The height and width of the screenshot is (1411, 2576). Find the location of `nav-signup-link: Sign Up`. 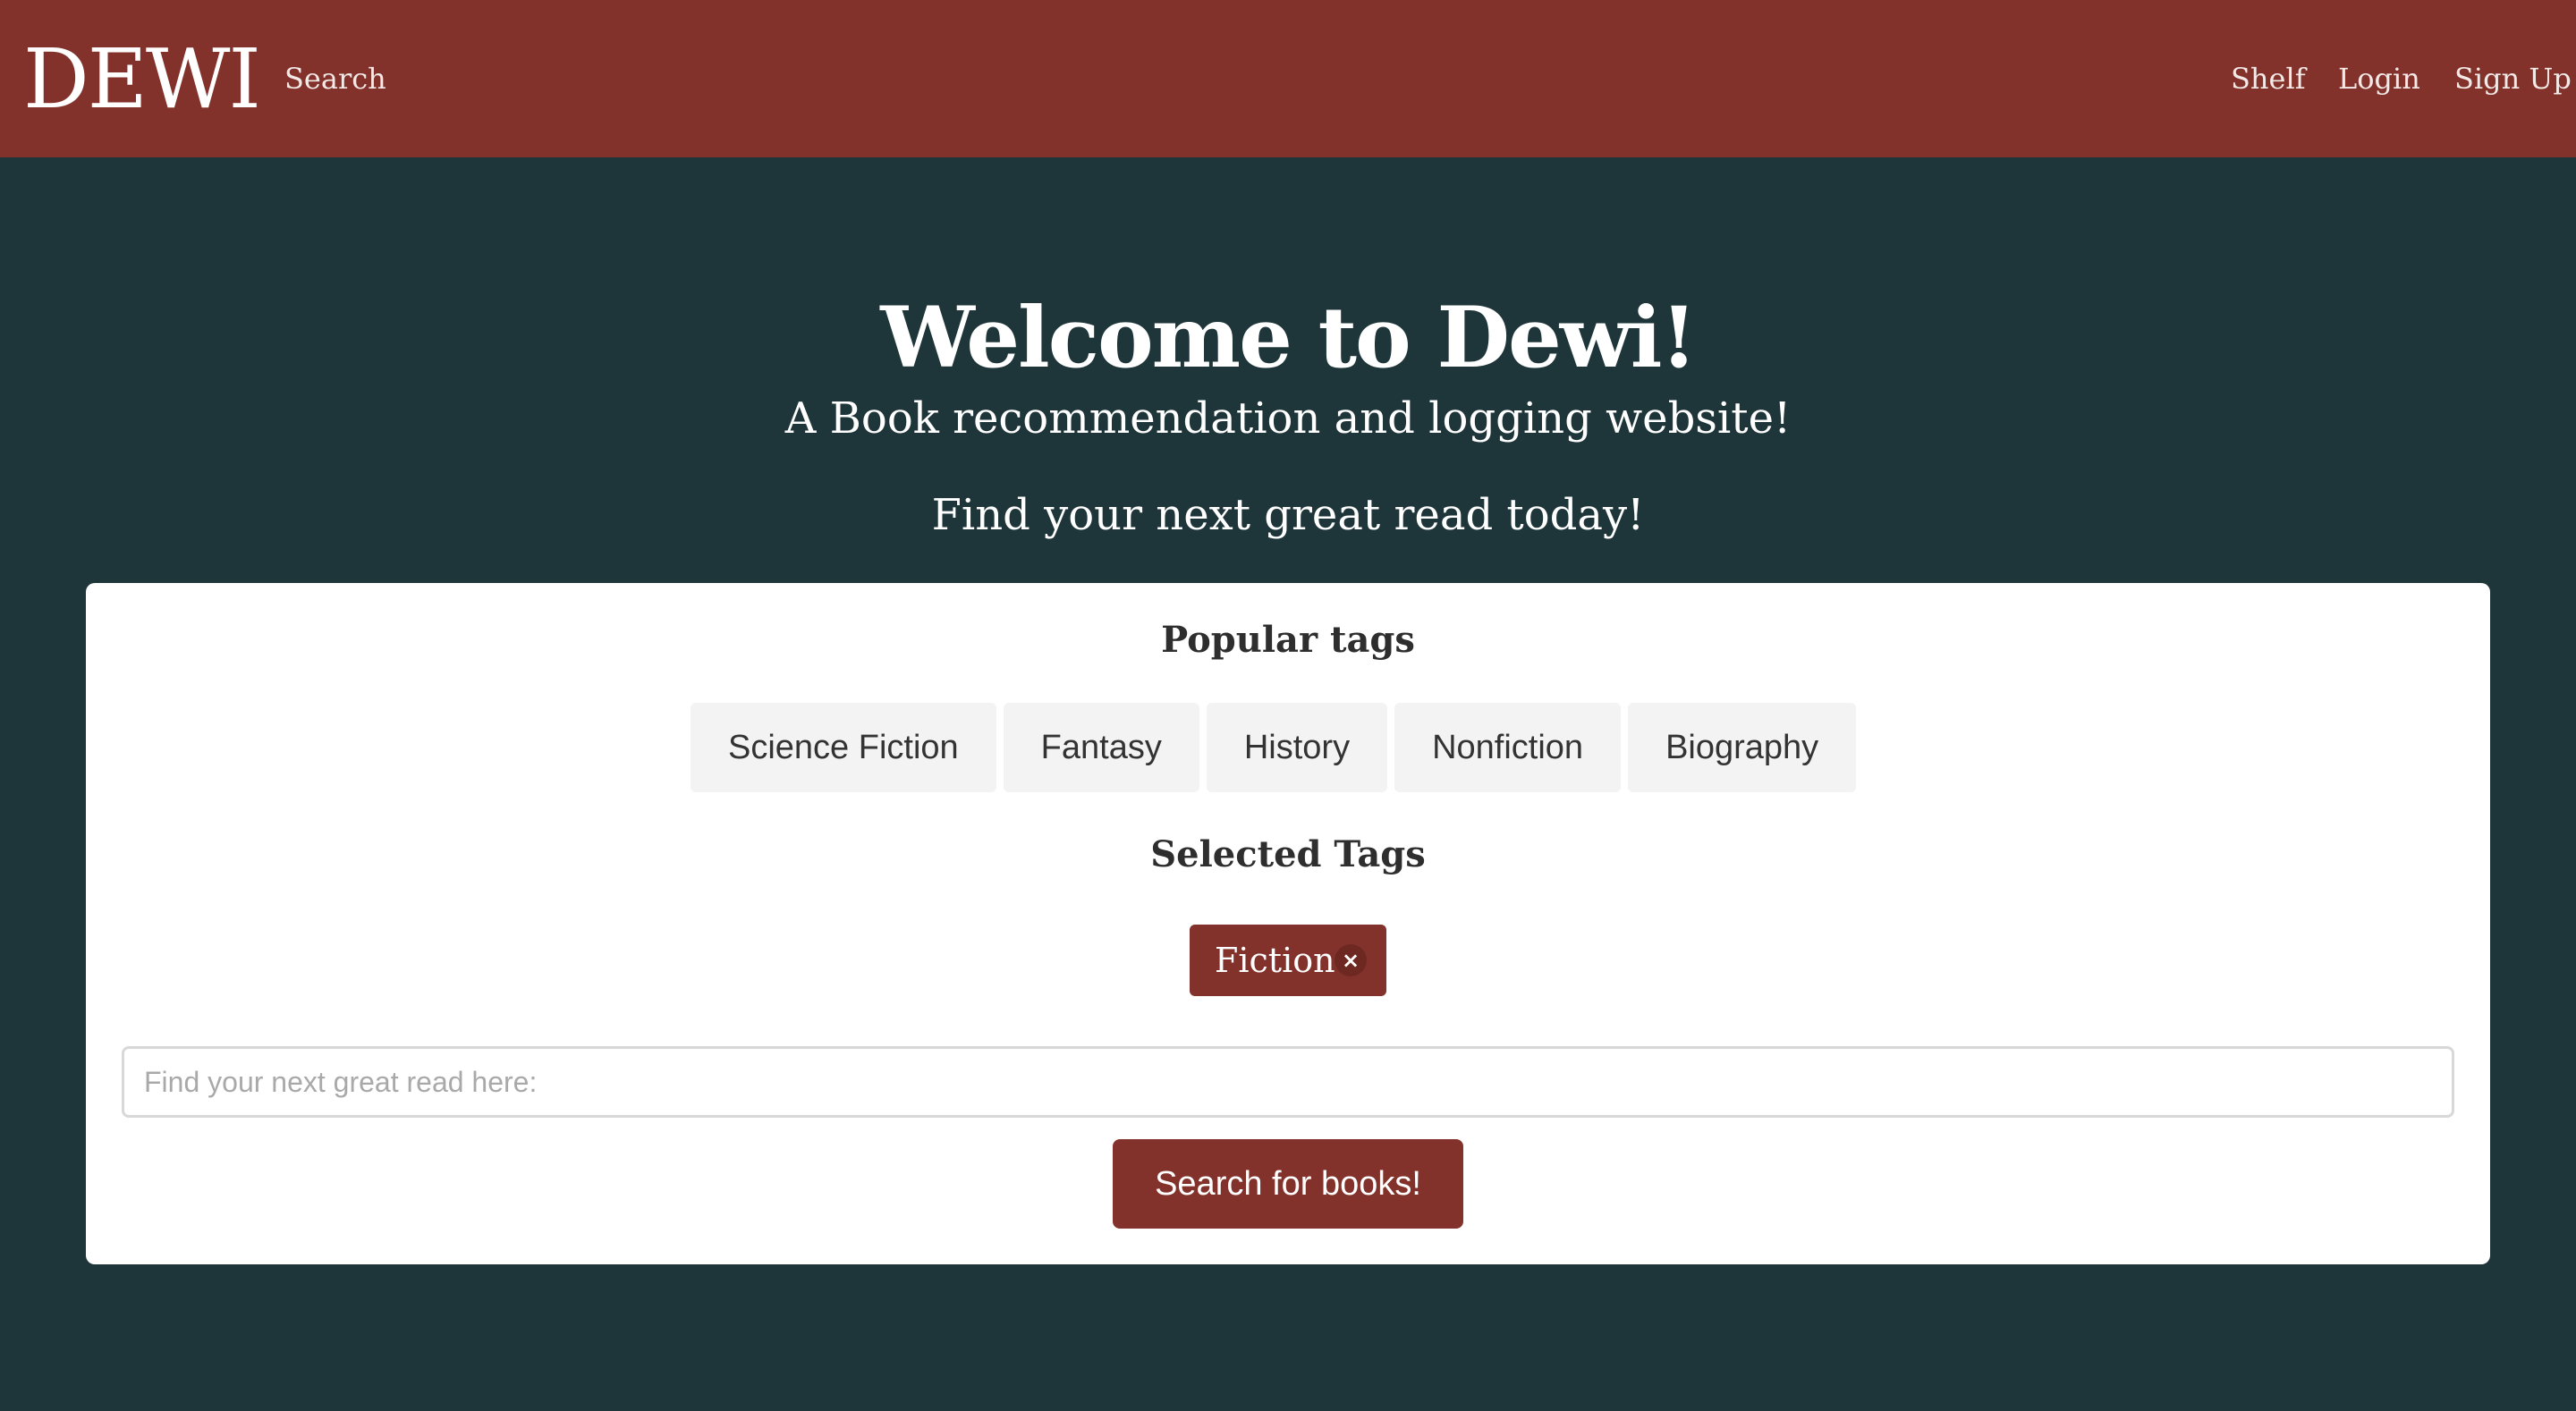

nav-signup-link: Sign Up is located at coordinates (2513, 78).